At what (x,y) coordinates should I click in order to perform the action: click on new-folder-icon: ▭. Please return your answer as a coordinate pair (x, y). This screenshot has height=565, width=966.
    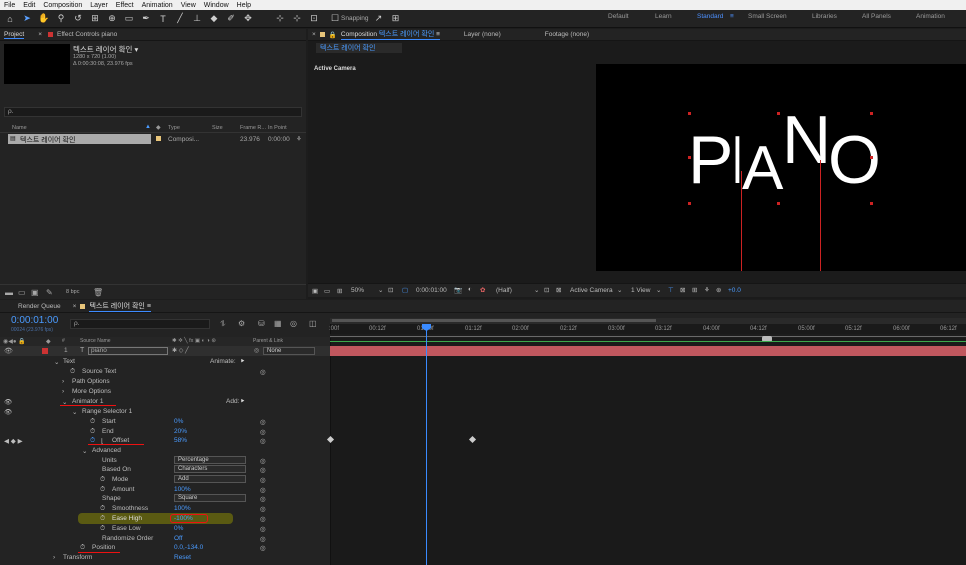
    Looking at the image, I should click on (22, 292).